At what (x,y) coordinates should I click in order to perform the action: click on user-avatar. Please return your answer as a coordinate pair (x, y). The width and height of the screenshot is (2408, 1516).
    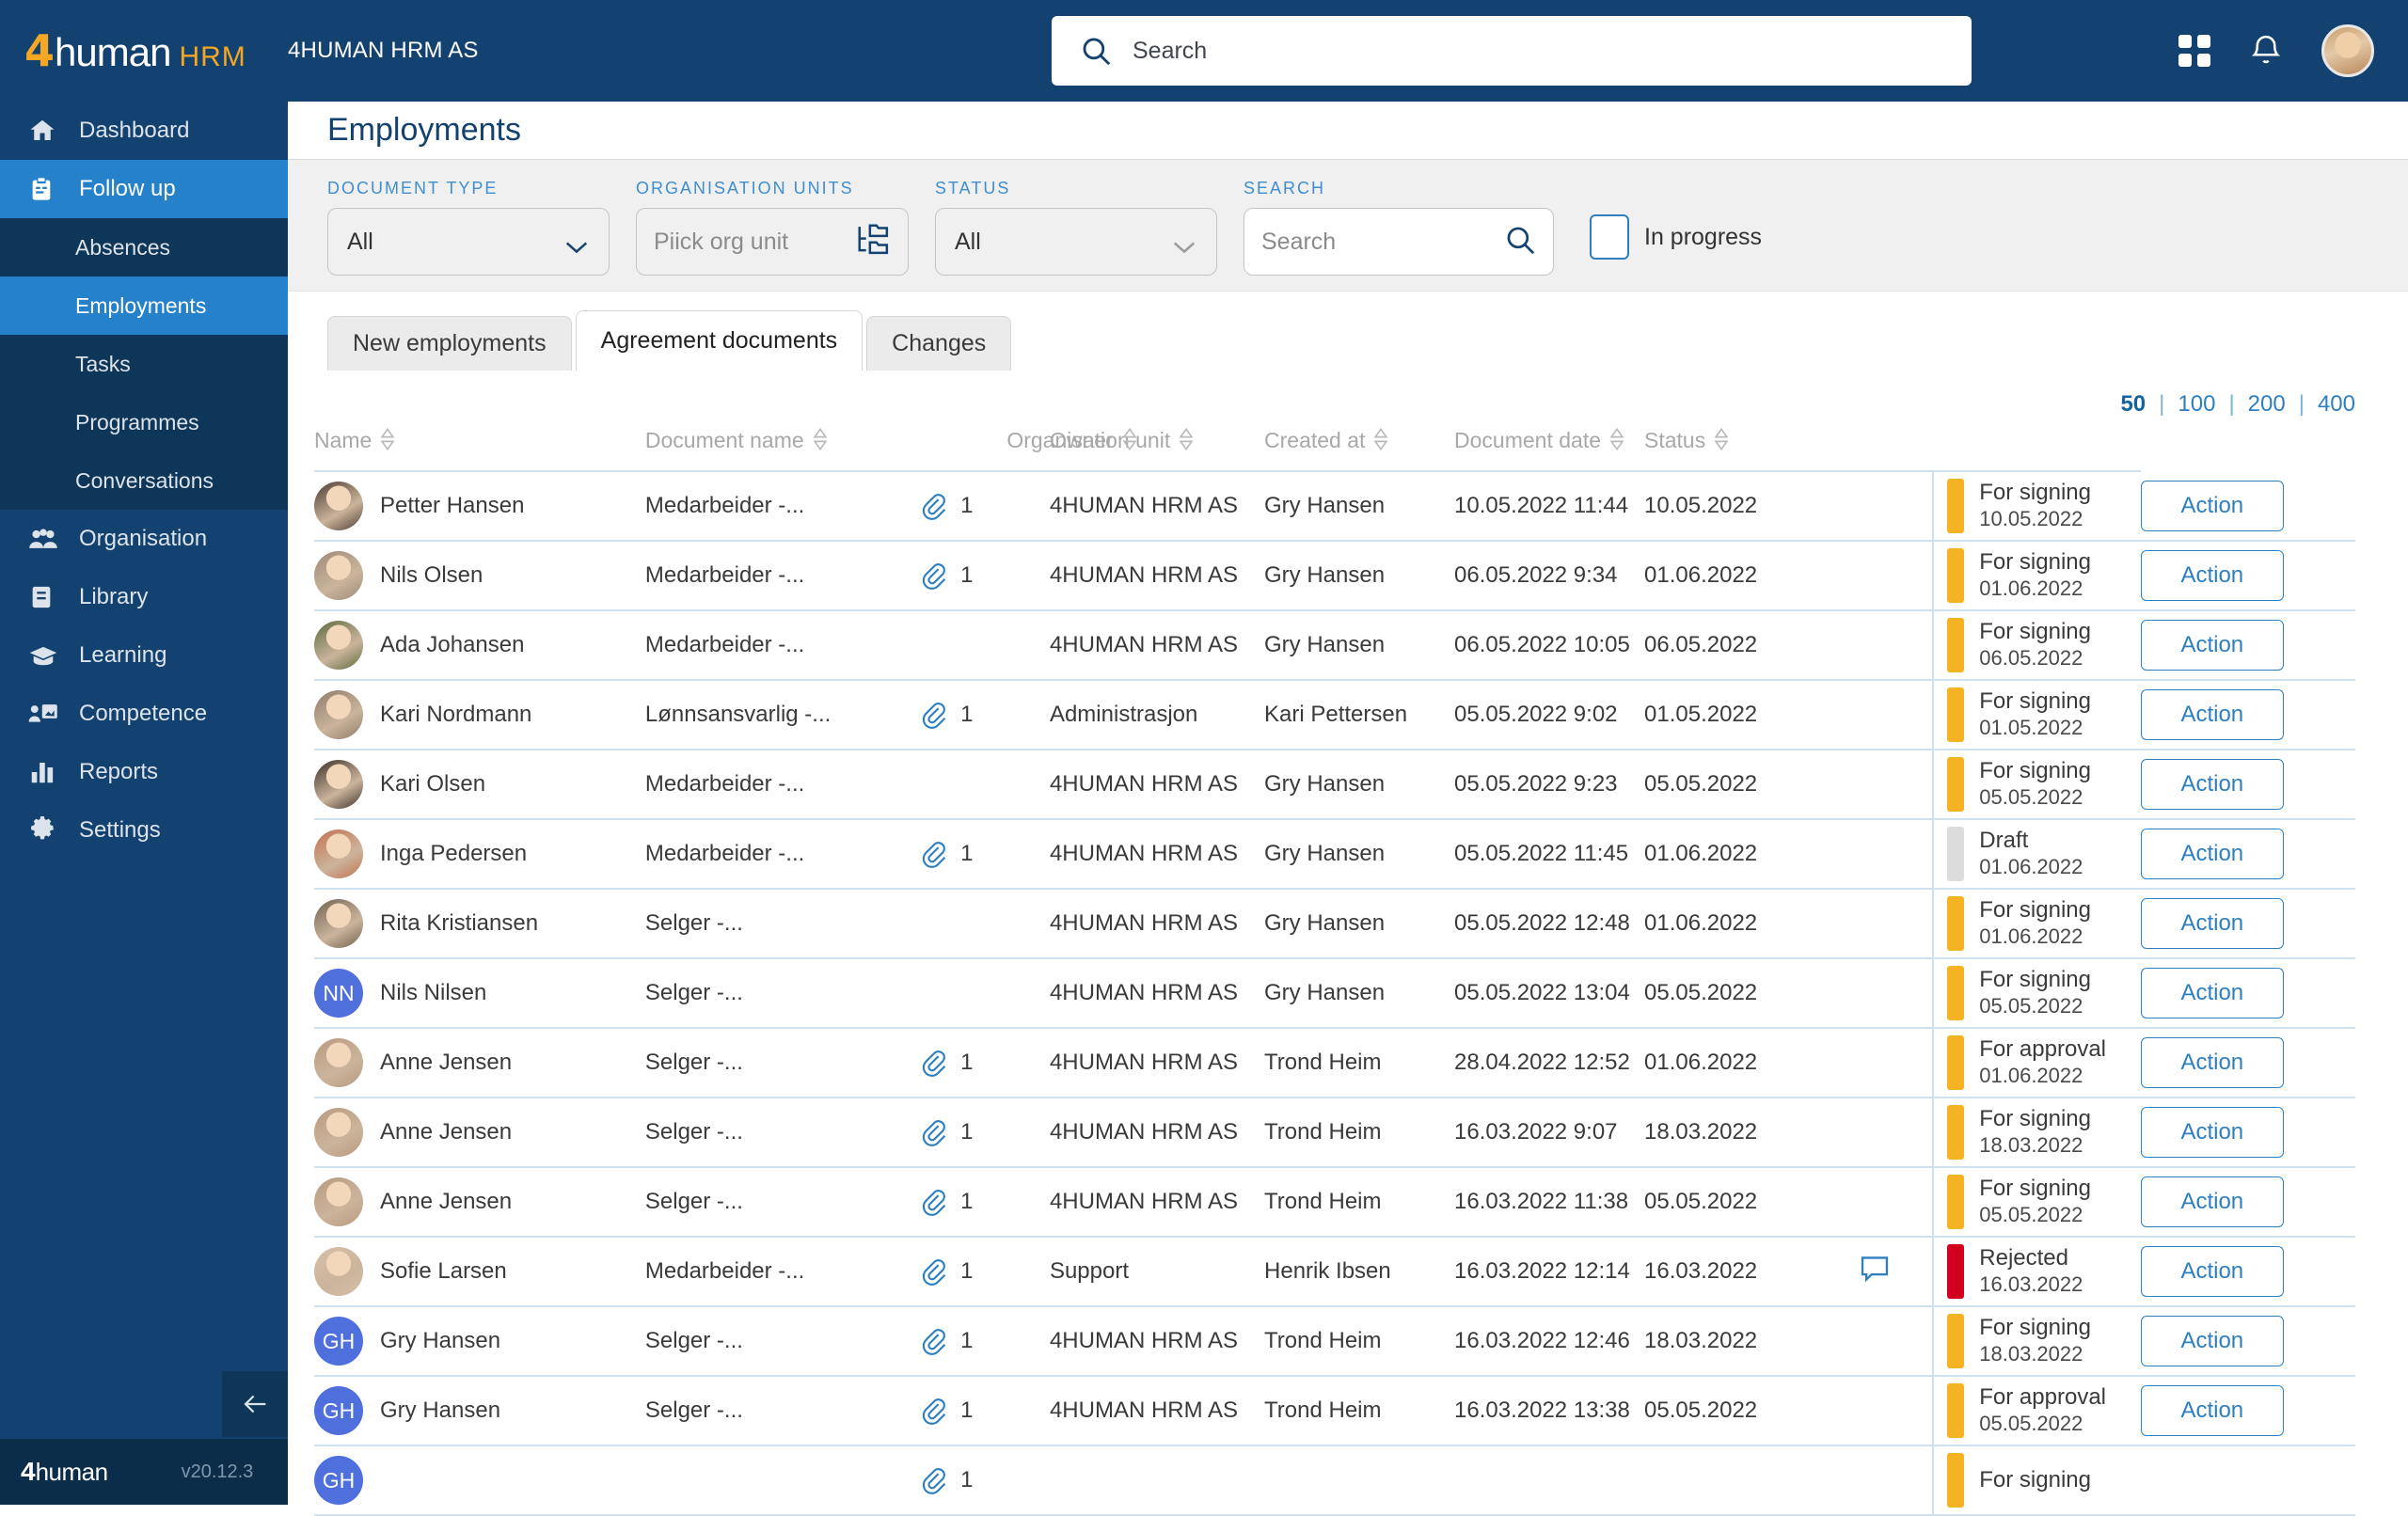
    Looking at the image, I should click on (2347, 50).